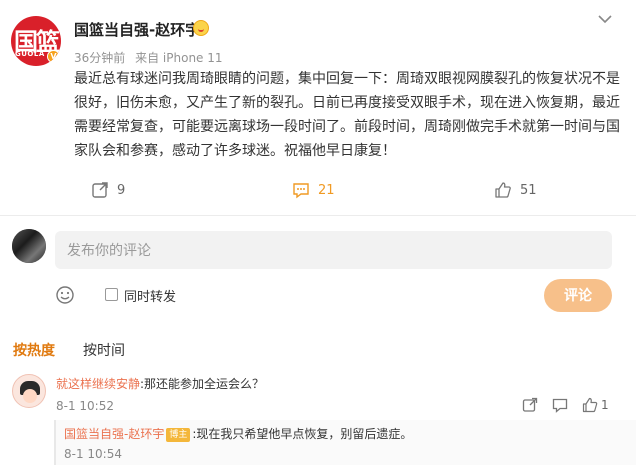 The image size is (636, 465). What do you see at coordinates (301, 191) in the screenshot?
I see `comment-icon` at bounding box center [301, 191].